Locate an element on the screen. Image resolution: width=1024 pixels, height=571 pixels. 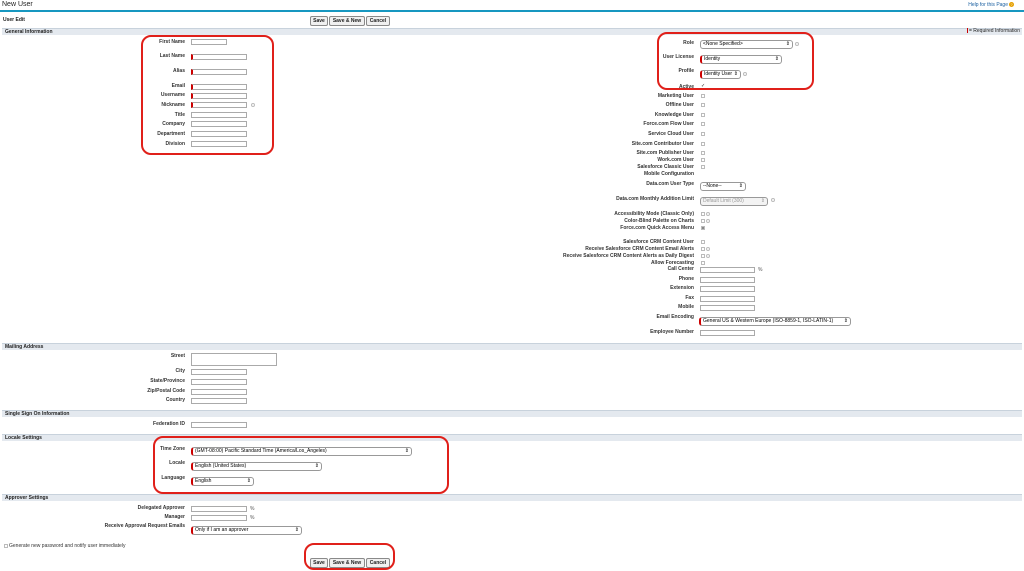
cancel-button-bottom: Cancel is located at coordinates (378, 563).